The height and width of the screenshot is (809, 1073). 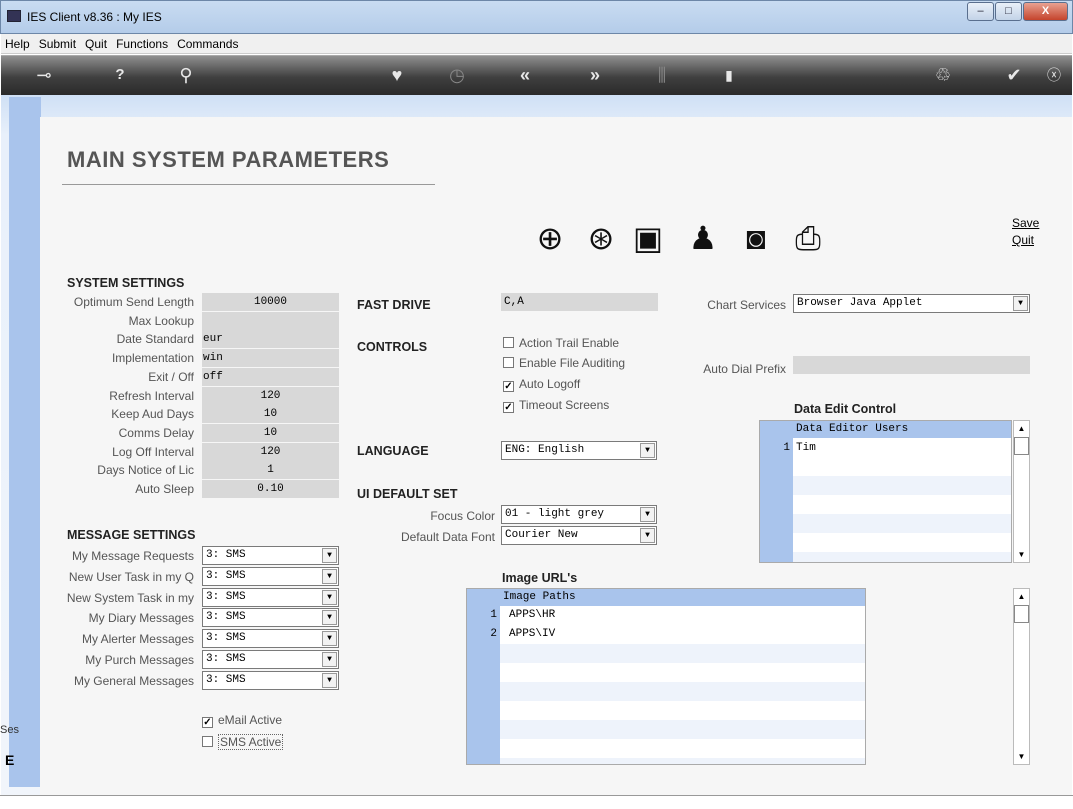 I want to click on back-icon: «, so click(x=525, y=75).